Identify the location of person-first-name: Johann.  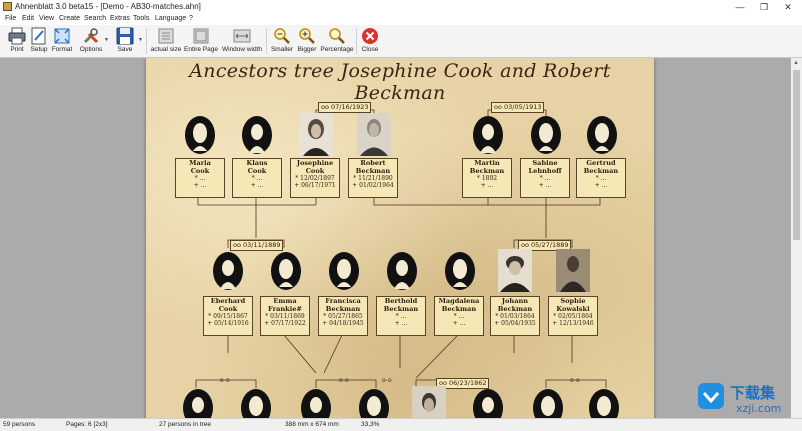
(515, 301).